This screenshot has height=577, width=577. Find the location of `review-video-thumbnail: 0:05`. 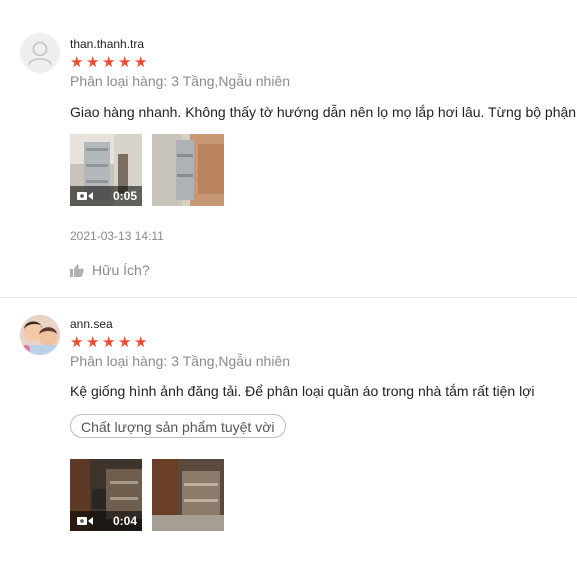

review-video-thumbnail: 0:05 is located at coordinates (106, 170).